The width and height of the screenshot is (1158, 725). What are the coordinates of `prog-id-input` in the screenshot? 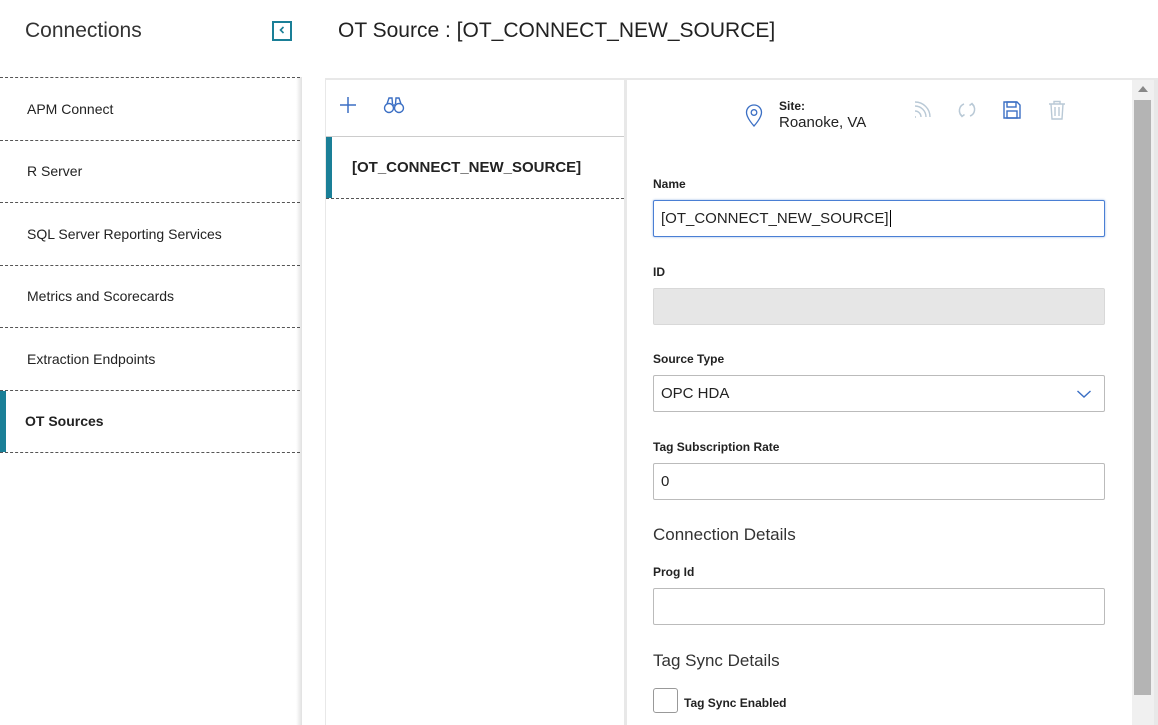 It's located at (879, 606).